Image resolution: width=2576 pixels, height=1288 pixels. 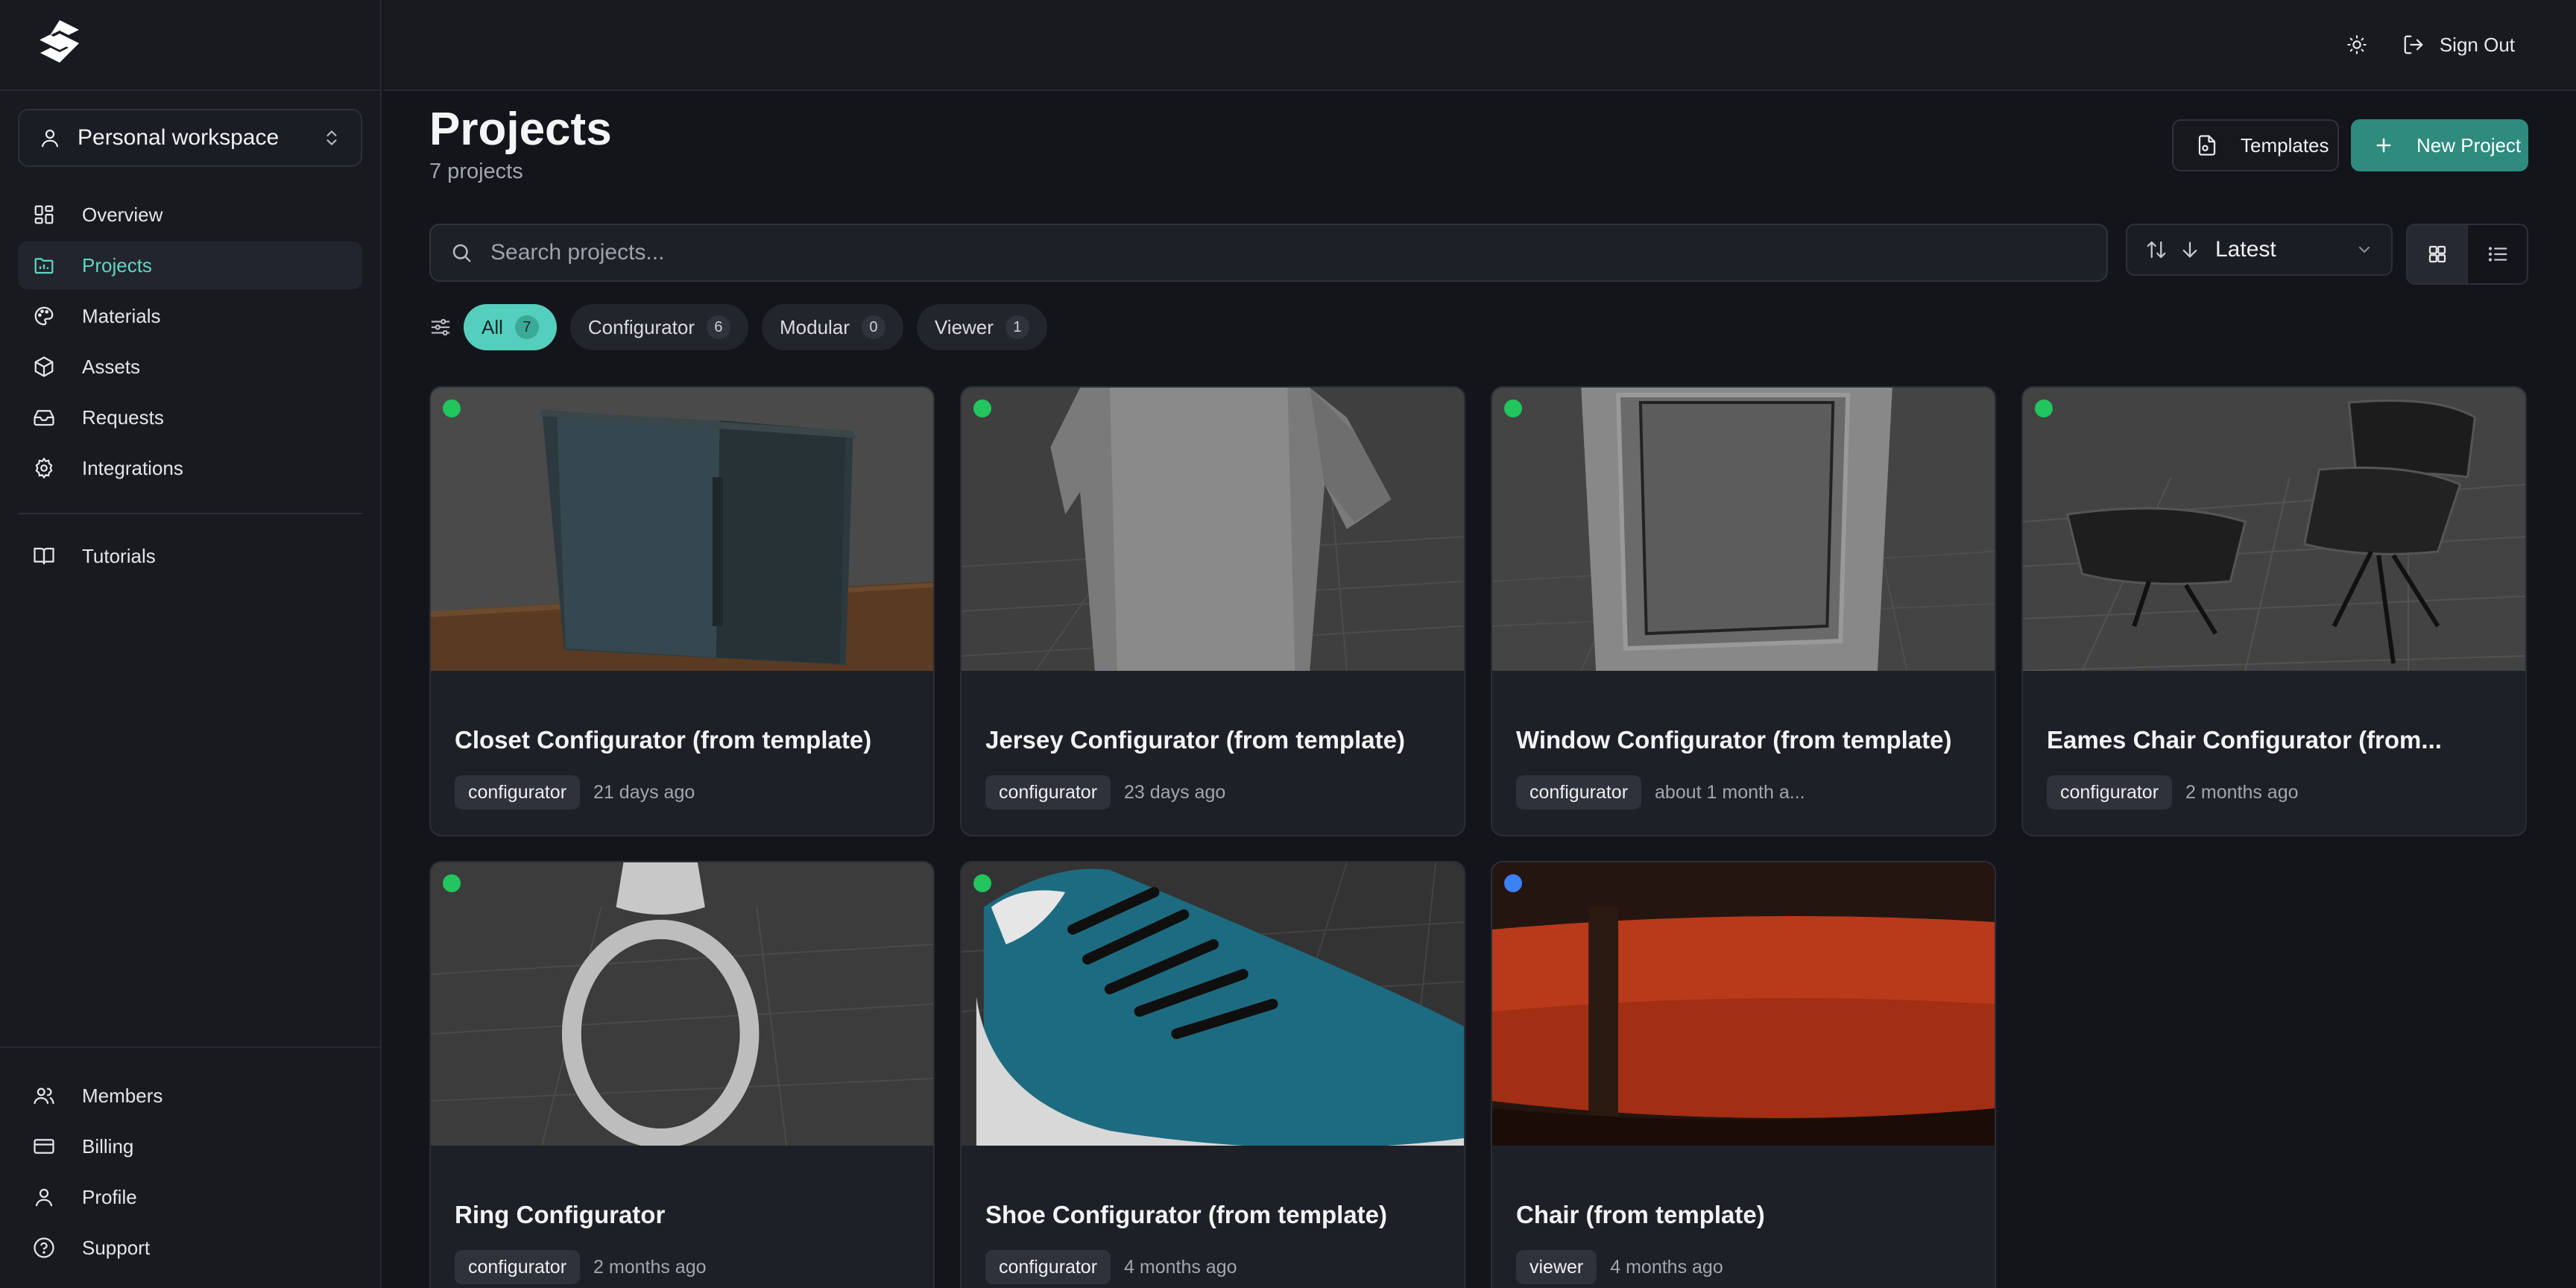 I want to click on project-meta: configurator 2 months ago, so click(x=581, y=1267).